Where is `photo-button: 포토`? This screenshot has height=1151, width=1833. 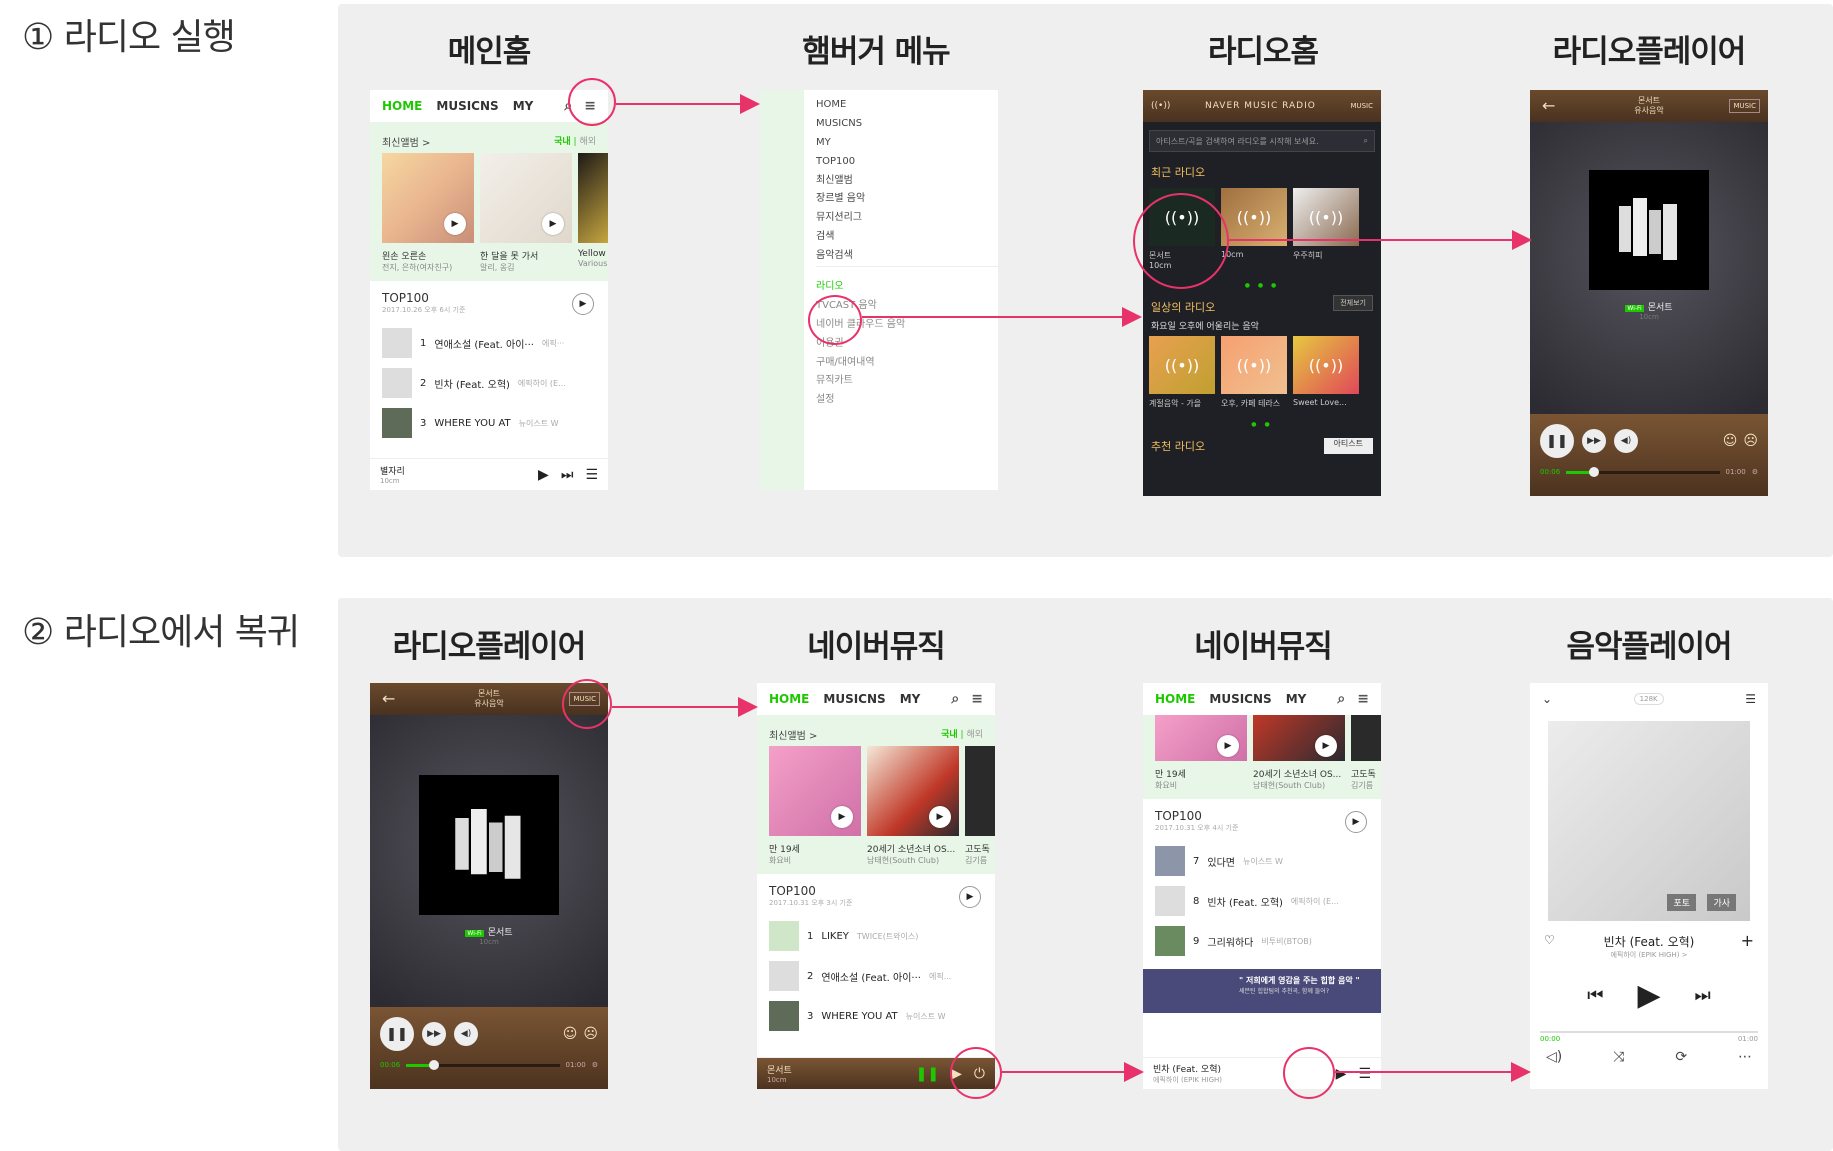 photo-button: 포토 is located at coordinates (1681, 902).